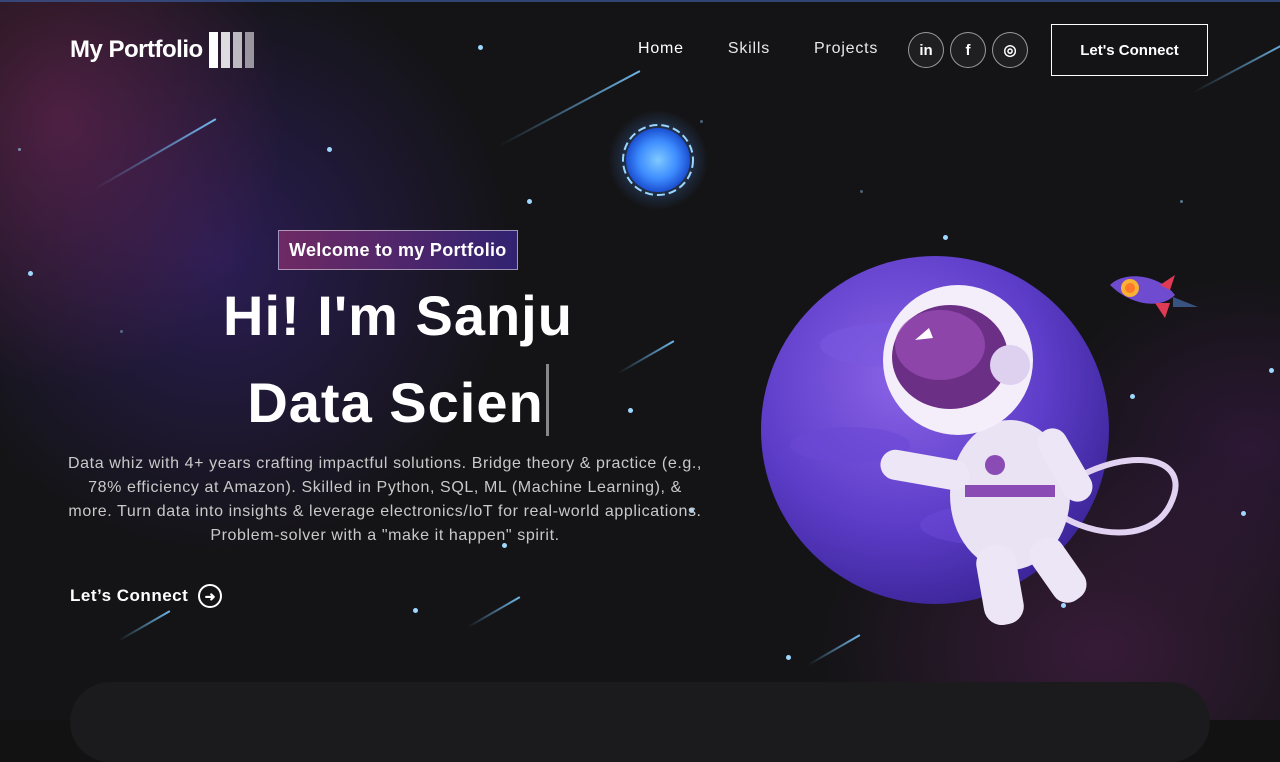 Image resolution: width=1280 pixels, height=762 pixels. Describe the element at coordinates (658, 160) in the screenshot. I see `glowing-planet-orb` at that location.